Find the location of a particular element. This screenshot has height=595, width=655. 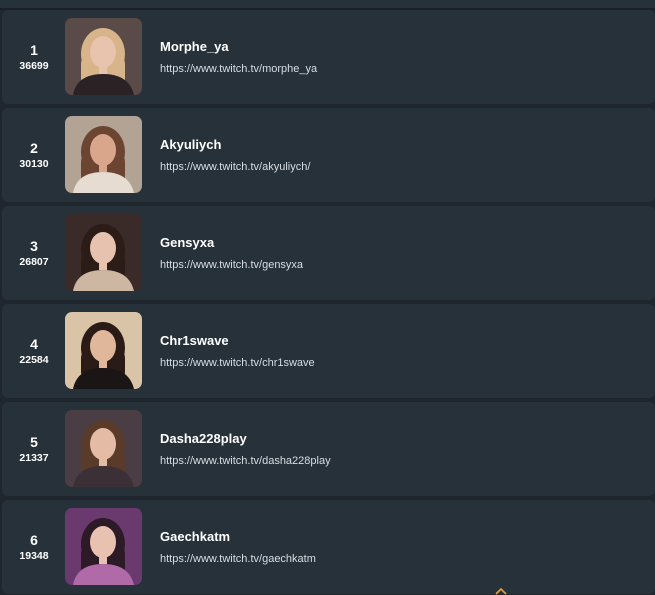

rank-column: 4 22584 is located at coordinates (34, 351).